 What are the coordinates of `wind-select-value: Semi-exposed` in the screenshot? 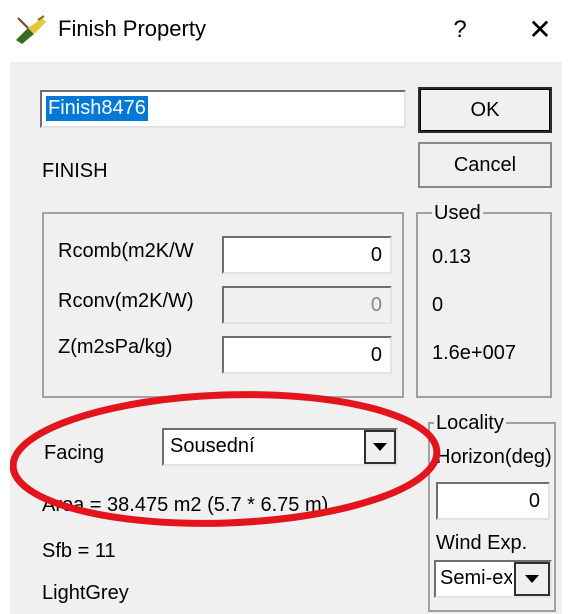 It's located at (476, 578).